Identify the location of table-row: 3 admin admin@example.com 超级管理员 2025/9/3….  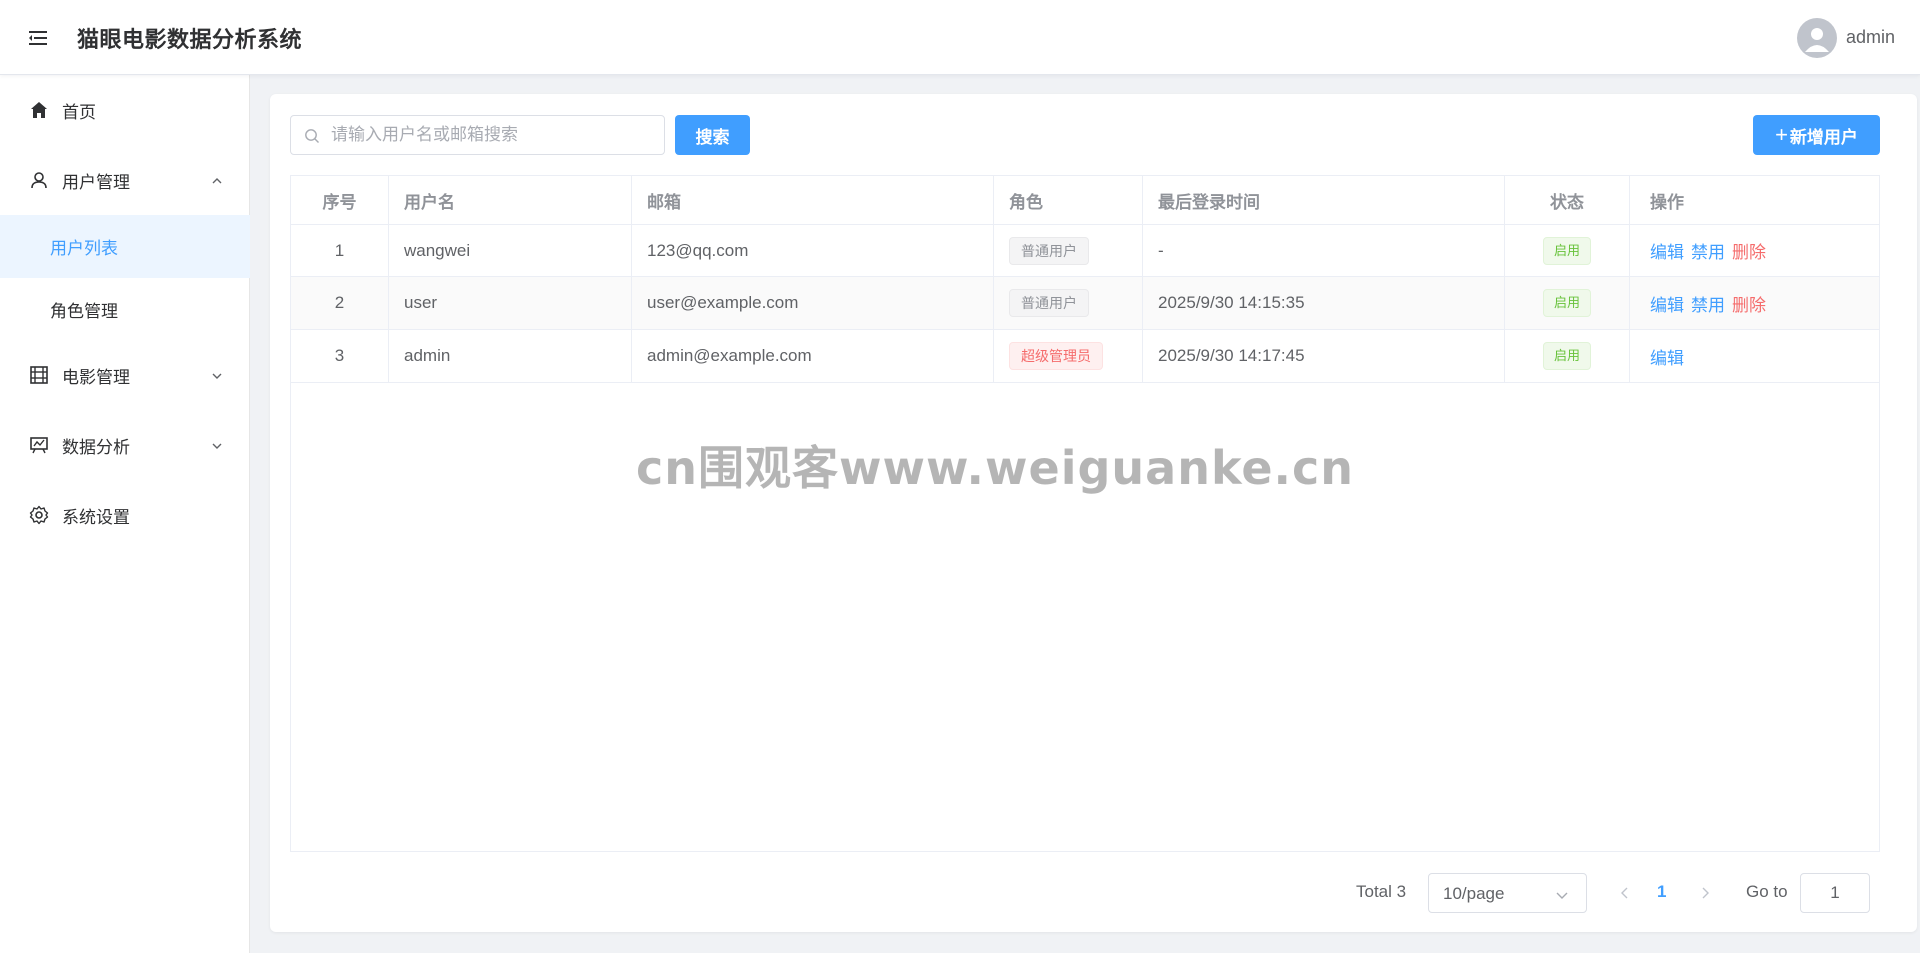
(1085, 356).